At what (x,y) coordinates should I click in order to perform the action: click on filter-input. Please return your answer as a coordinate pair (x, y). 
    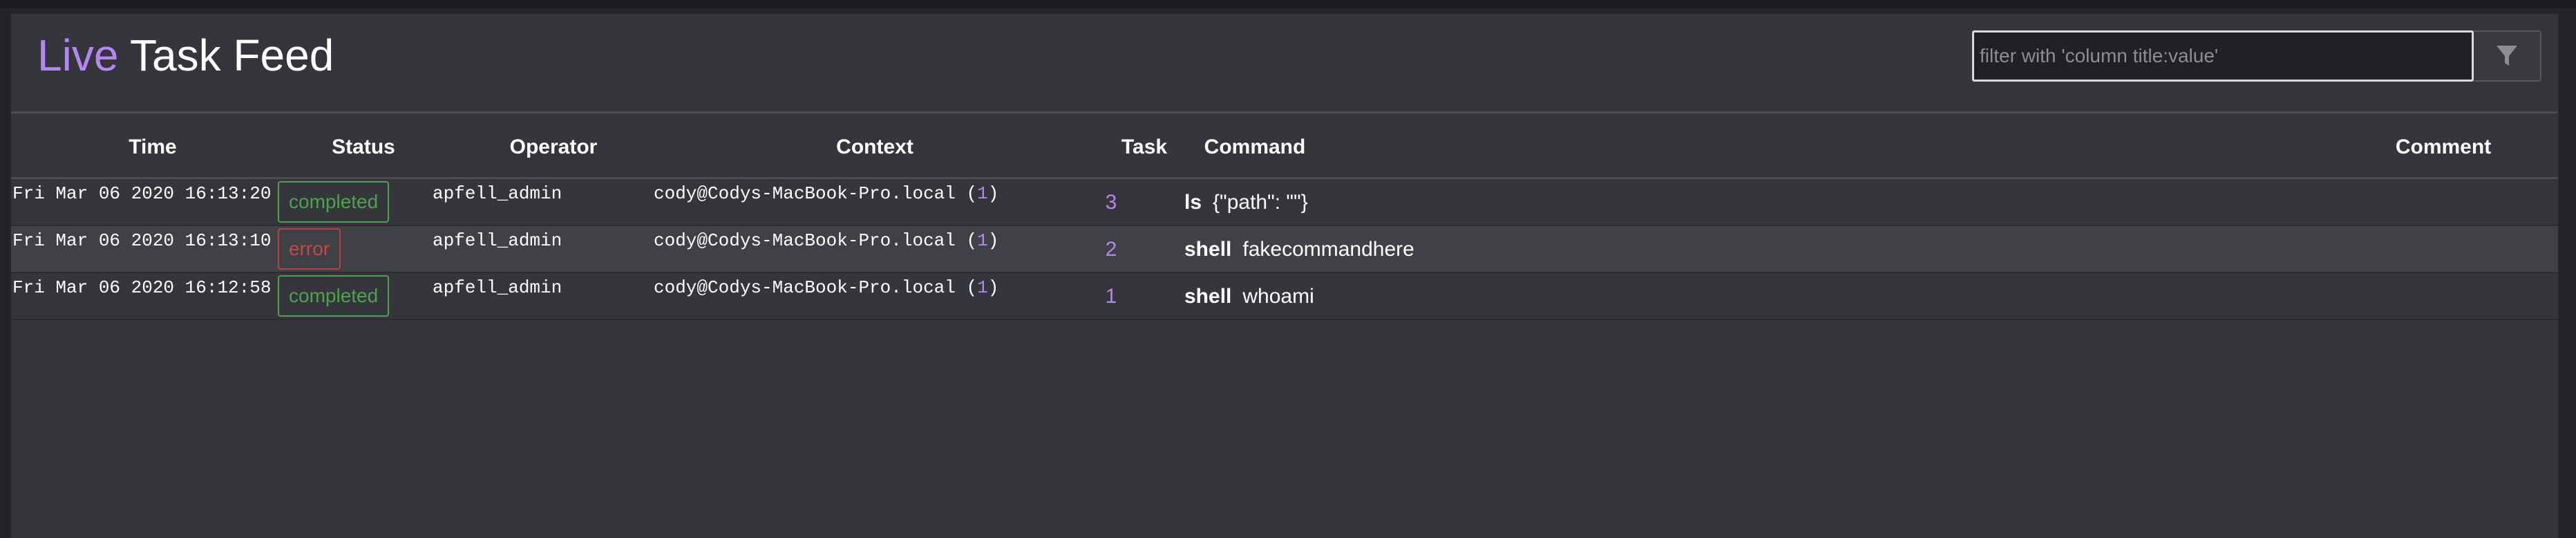
    Looking at the image, I should click on (2223, 56).